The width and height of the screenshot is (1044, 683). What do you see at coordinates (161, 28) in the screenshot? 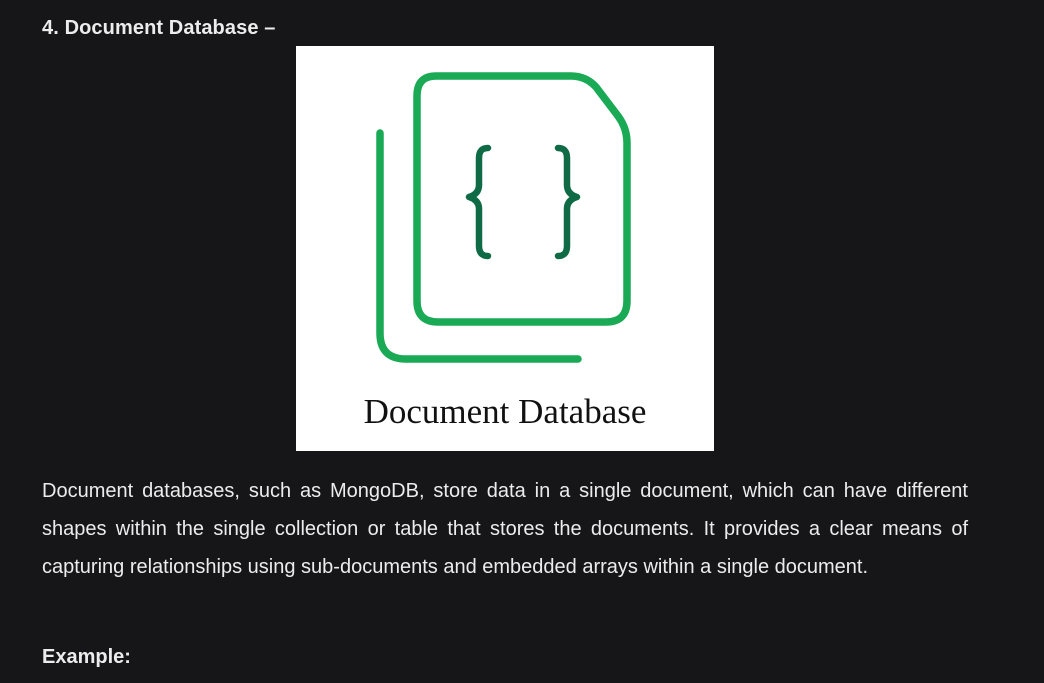
I see `section-title: Document Database` at bounding box center [161, 28].